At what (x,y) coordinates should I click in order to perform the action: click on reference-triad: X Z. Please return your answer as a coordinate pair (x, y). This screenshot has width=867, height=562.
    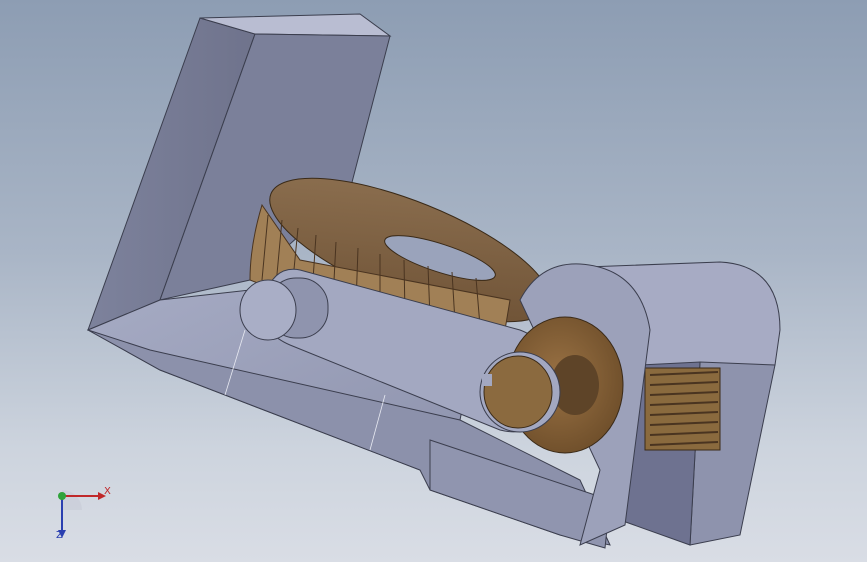
    Looking at the image, I should click on (80, 513).